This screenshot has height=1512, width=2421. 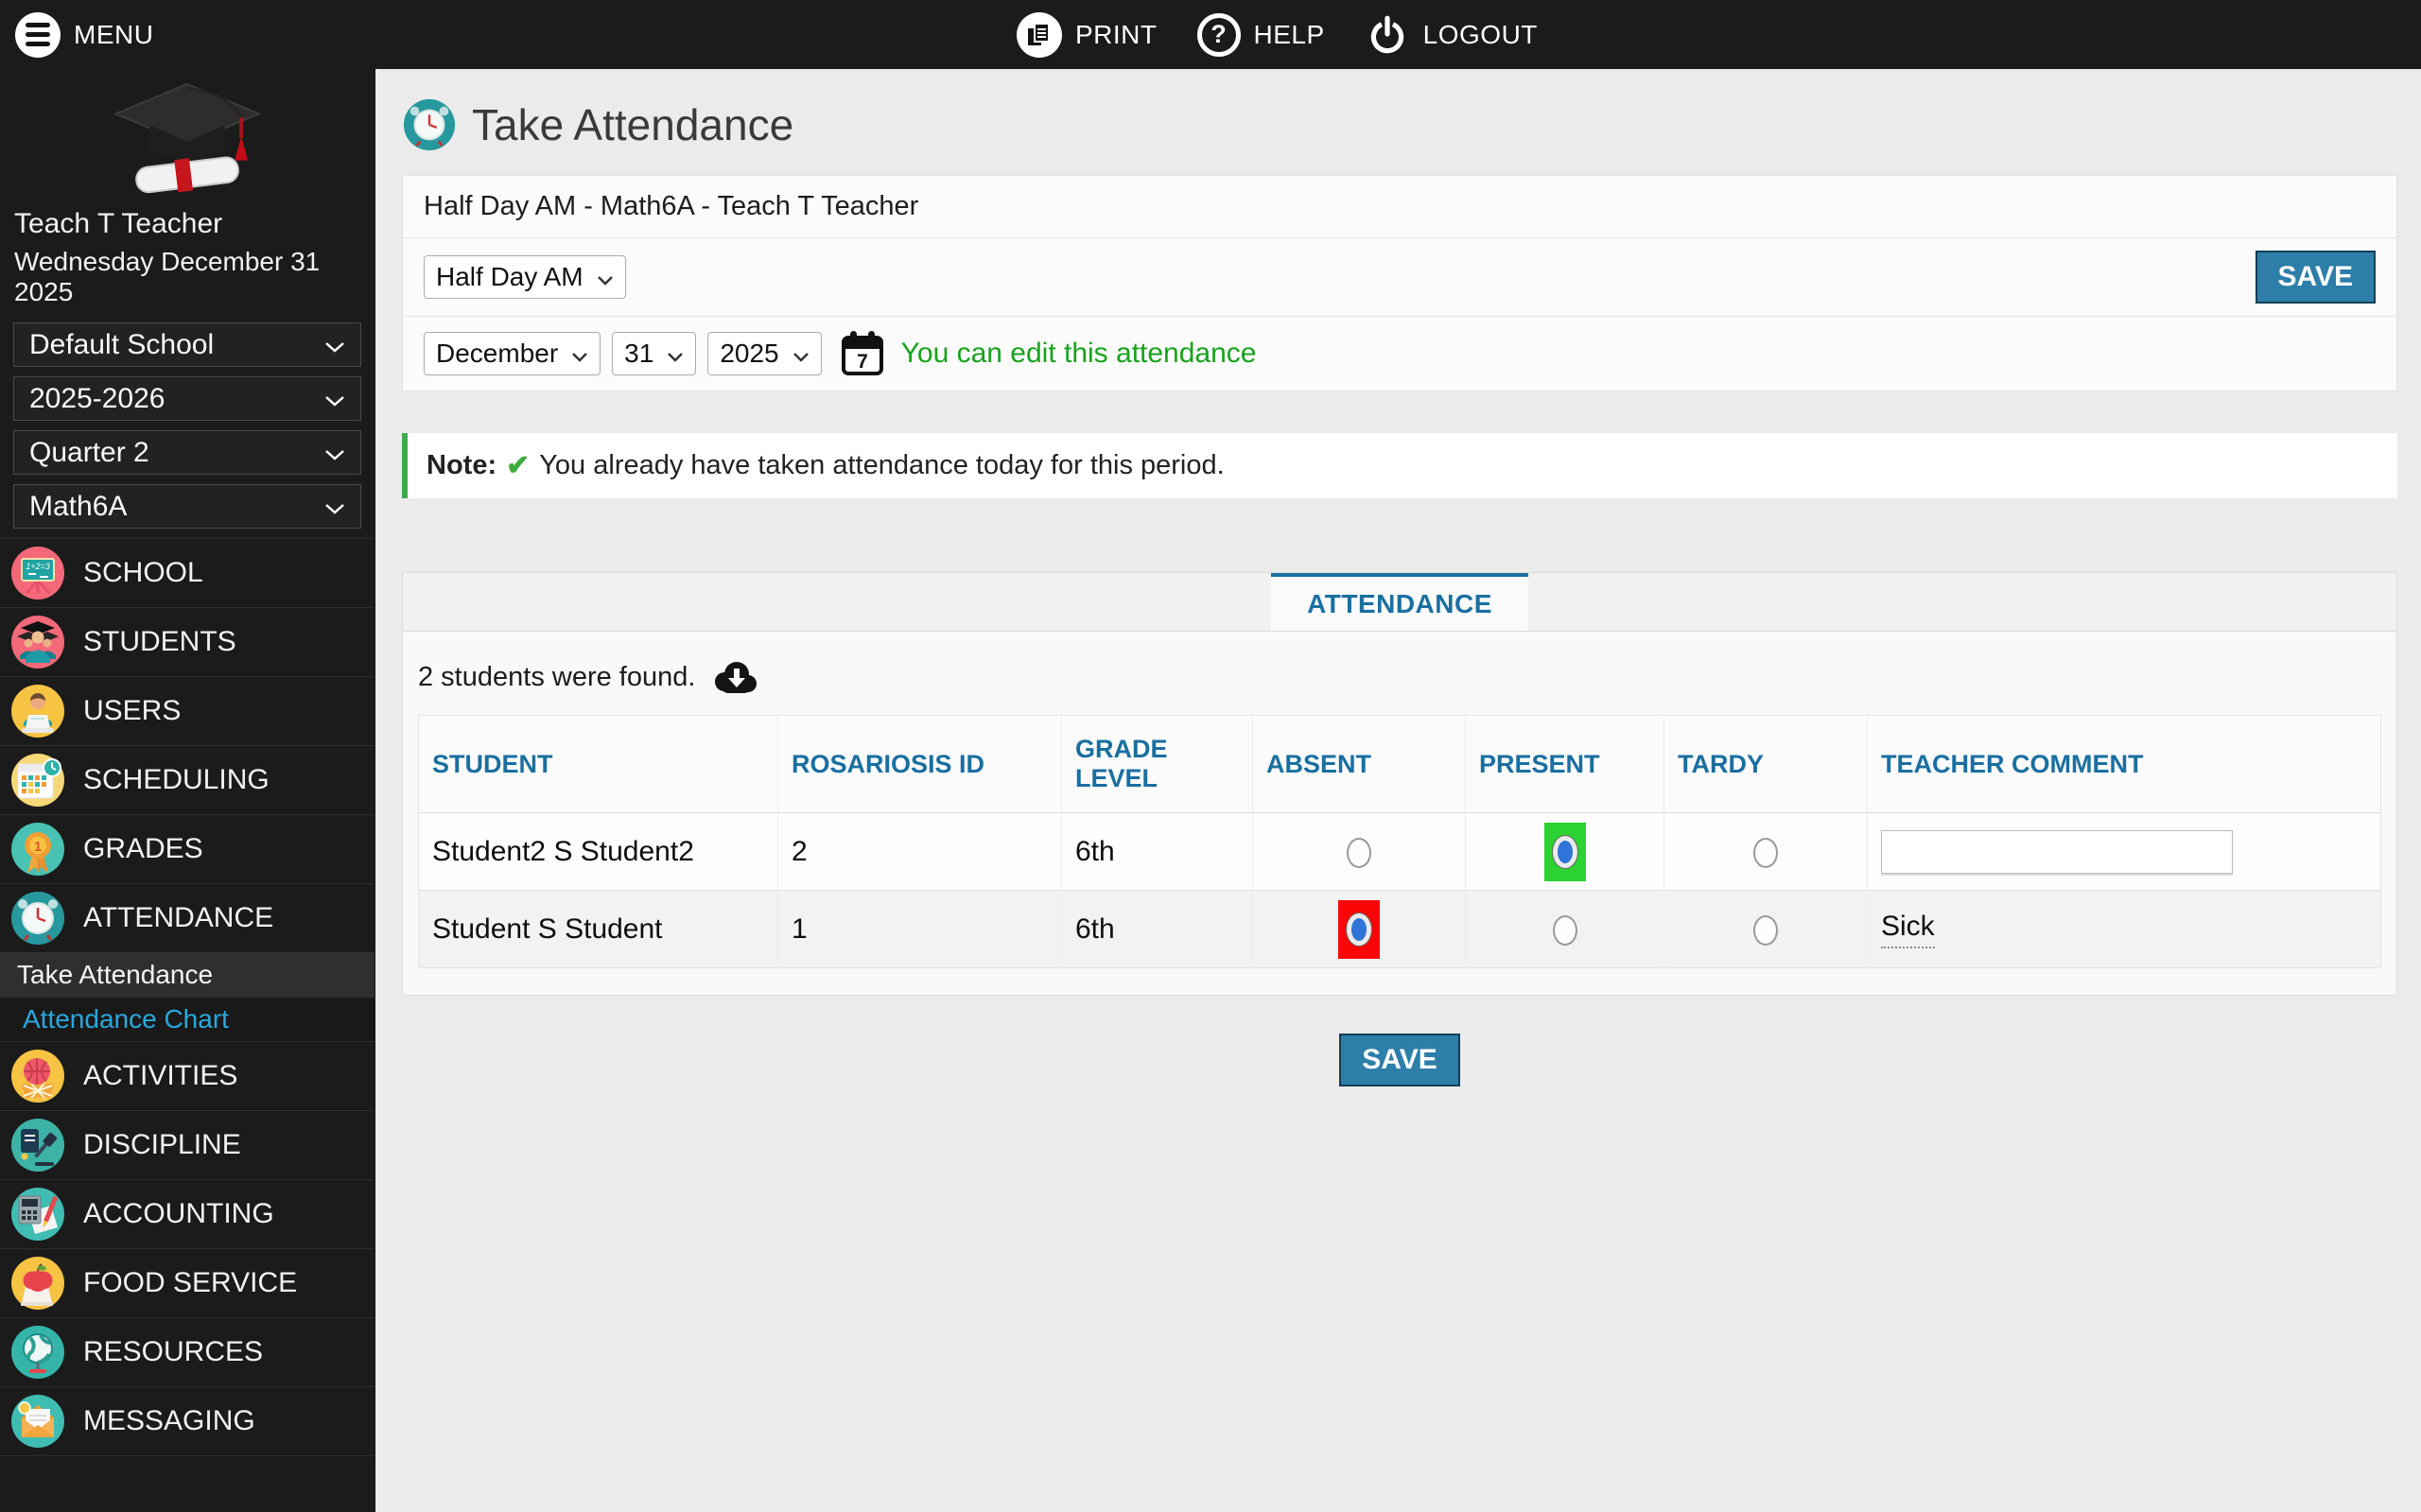 I want to click on col-header-tardy: TARDY, so click(x=1765, y=764).